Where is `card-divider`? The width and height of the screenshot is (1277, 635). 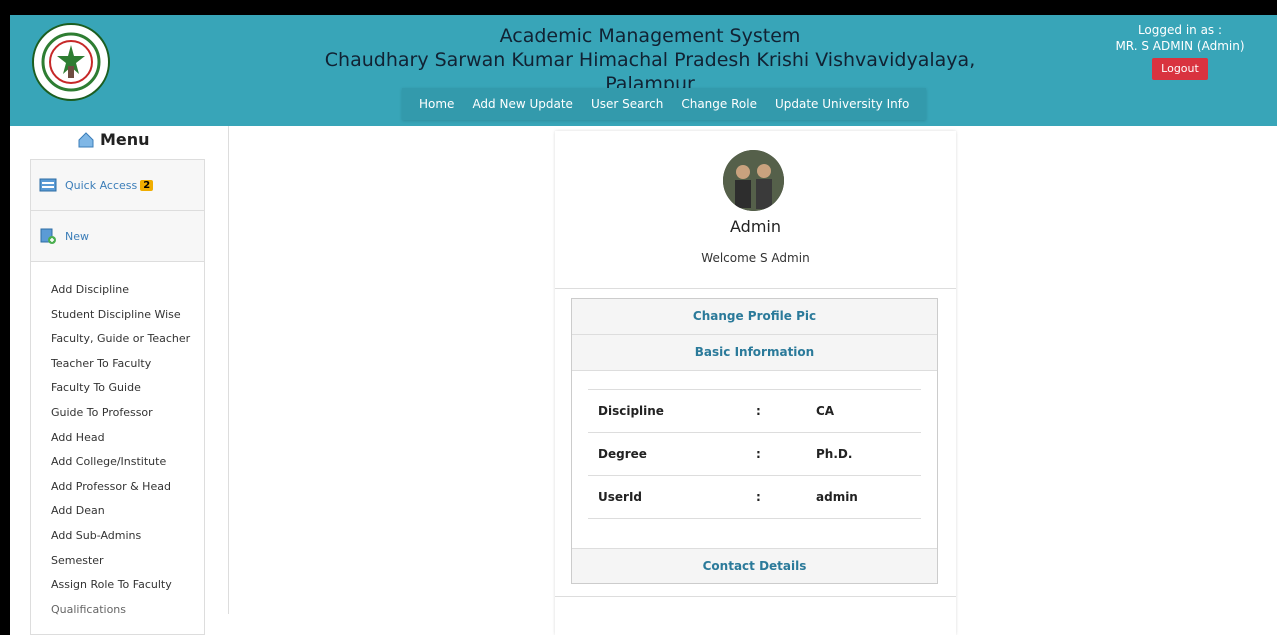
card-divider is located at coordinates (755, 288).